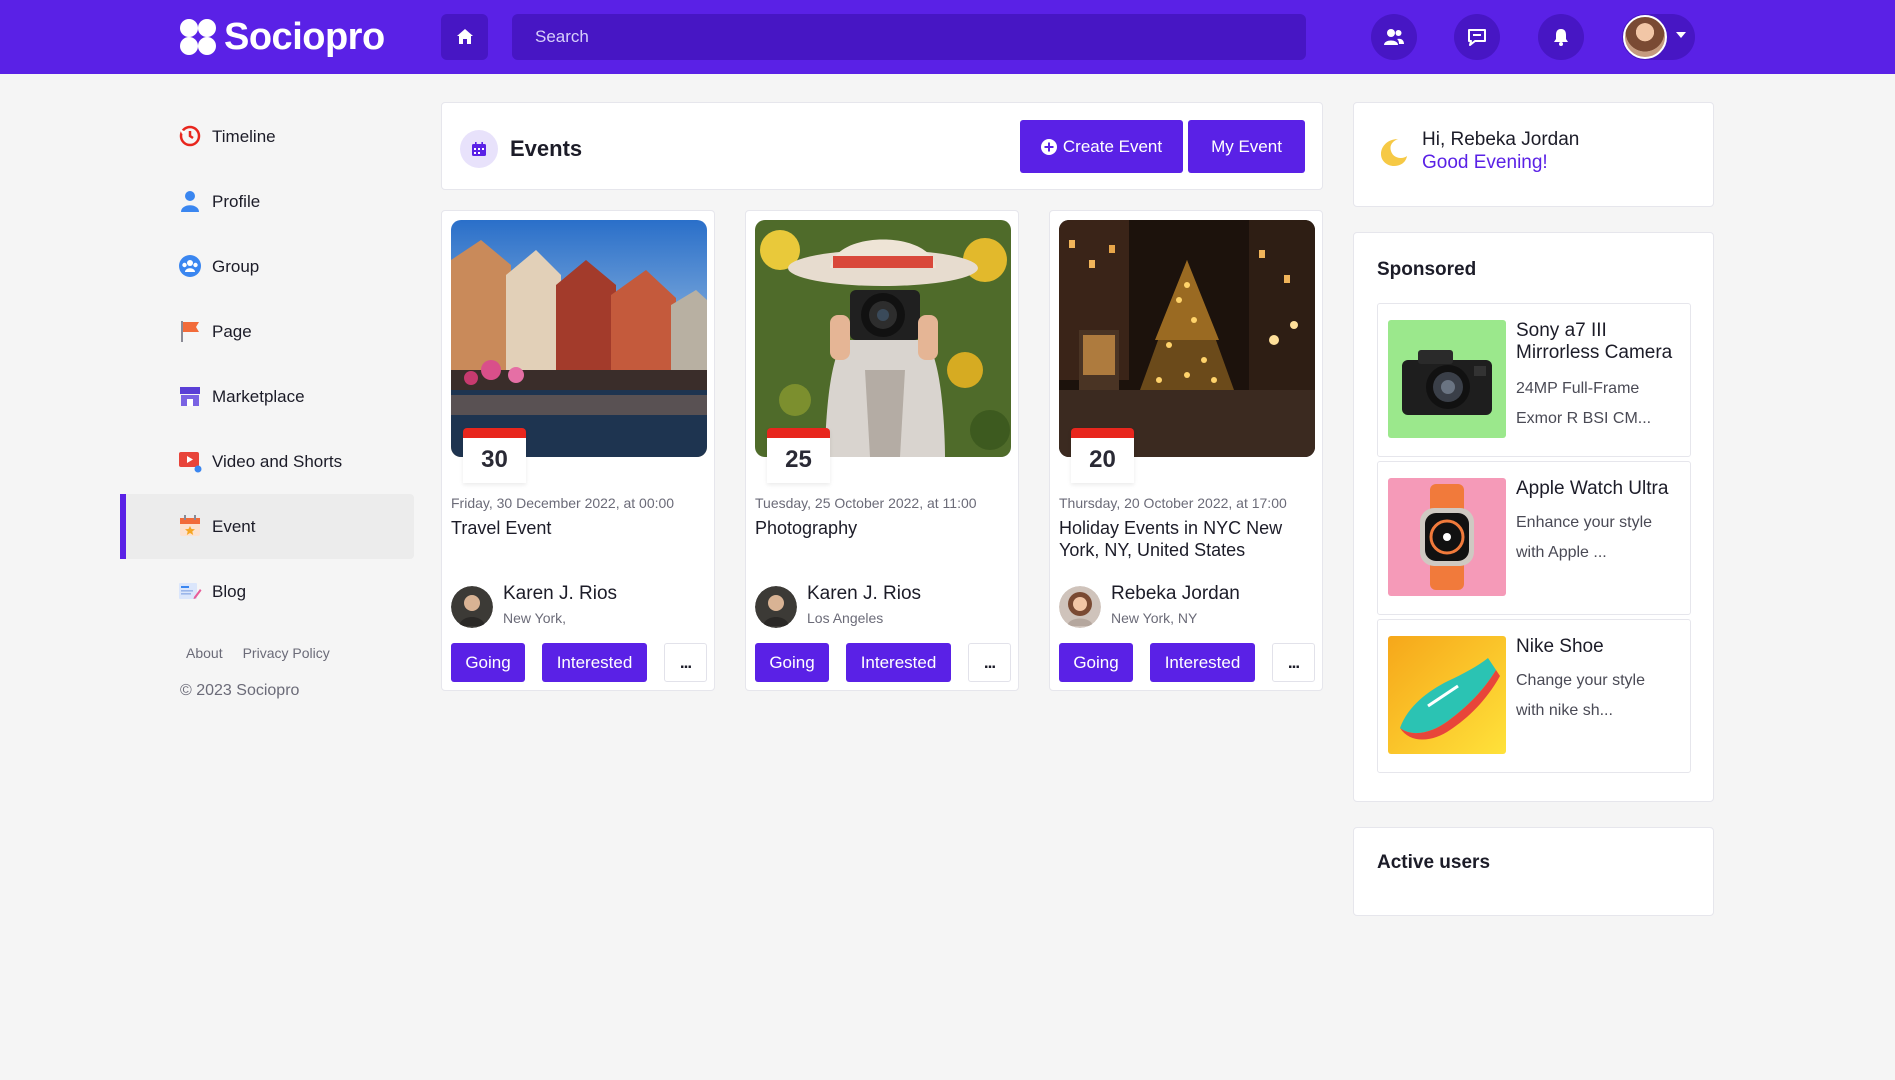 The height and width of the screenshot is (1080, 1895). Describe the element at coordinates (845, 618) in the screenshot. I see `host-location: Los Angeles` at that location.